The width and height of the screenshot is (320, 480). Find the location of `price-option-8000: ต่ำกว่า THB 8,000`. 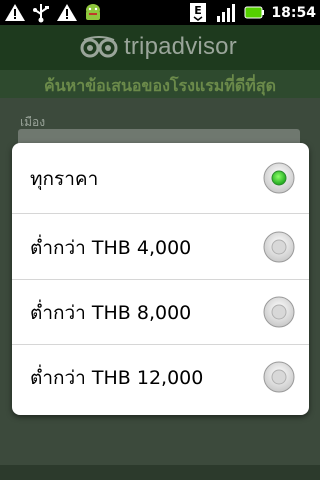

price-option-8000: ต่ำกว่า THB 8,000 is located at coordinates (160, 312).